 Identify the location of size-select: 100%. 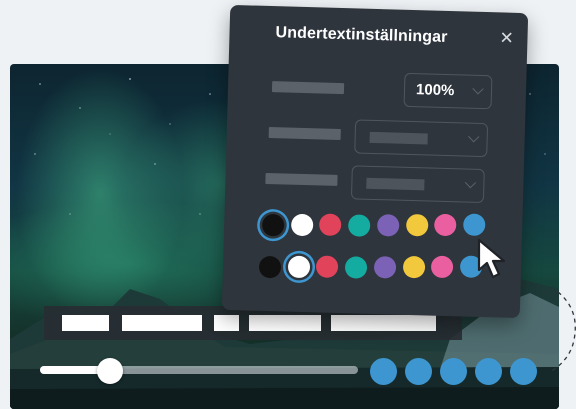
(448, 91).